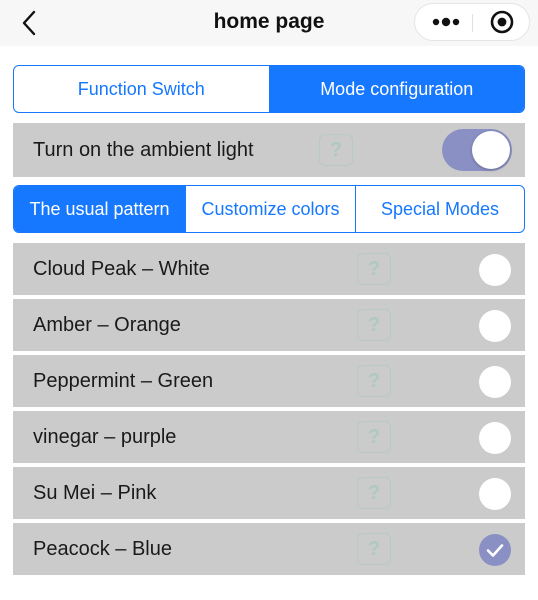 The image size is (538, 600). Describe the element at coordinates (269, 381) in the screenshot. I see `color-option-peppermint-green: Peppermint – Green ?` at that location.